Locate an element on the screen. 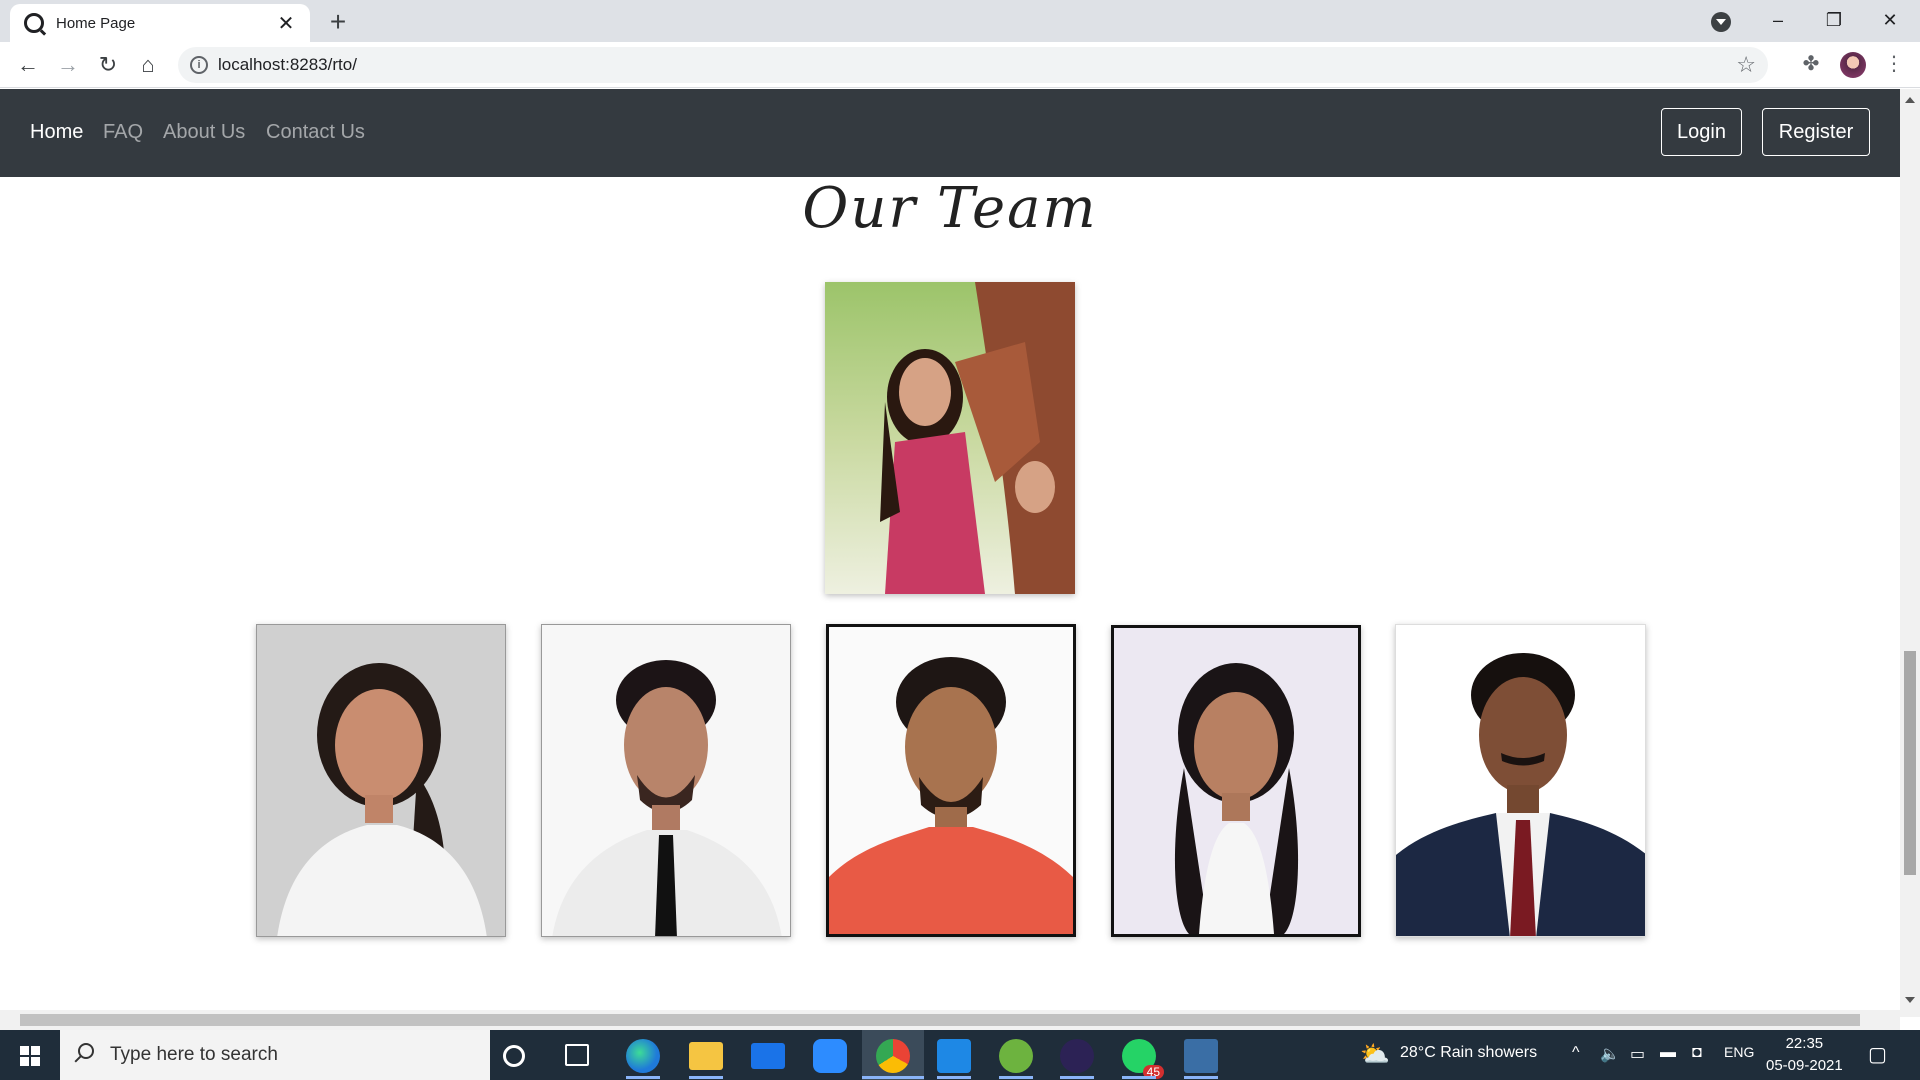 This screenshot has height=1080, width=1920. minimize-button: – is located at coordinates (1778, 21).